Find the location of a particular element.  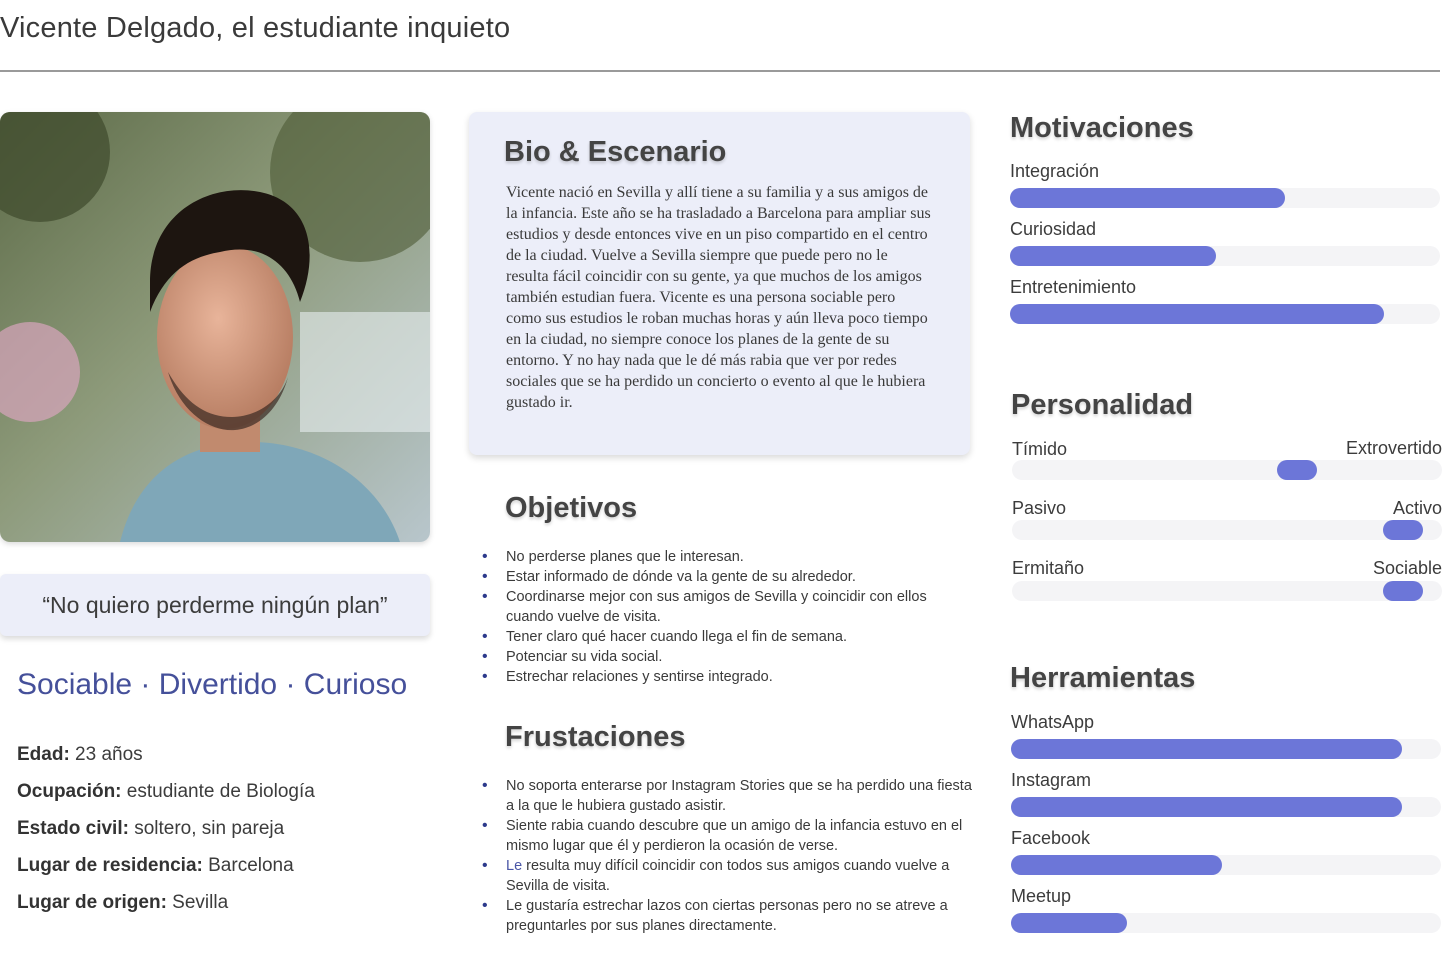

fact-label: Ocupación: is located at coordinates (69, 791).